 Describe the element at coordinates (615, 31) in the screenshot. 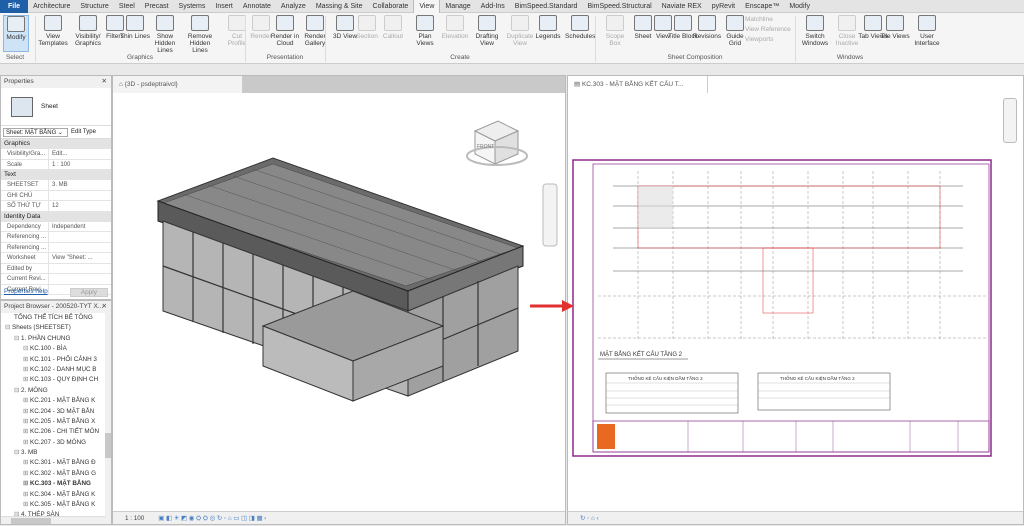

I see `scope-box-button: Scope Box` at that location.